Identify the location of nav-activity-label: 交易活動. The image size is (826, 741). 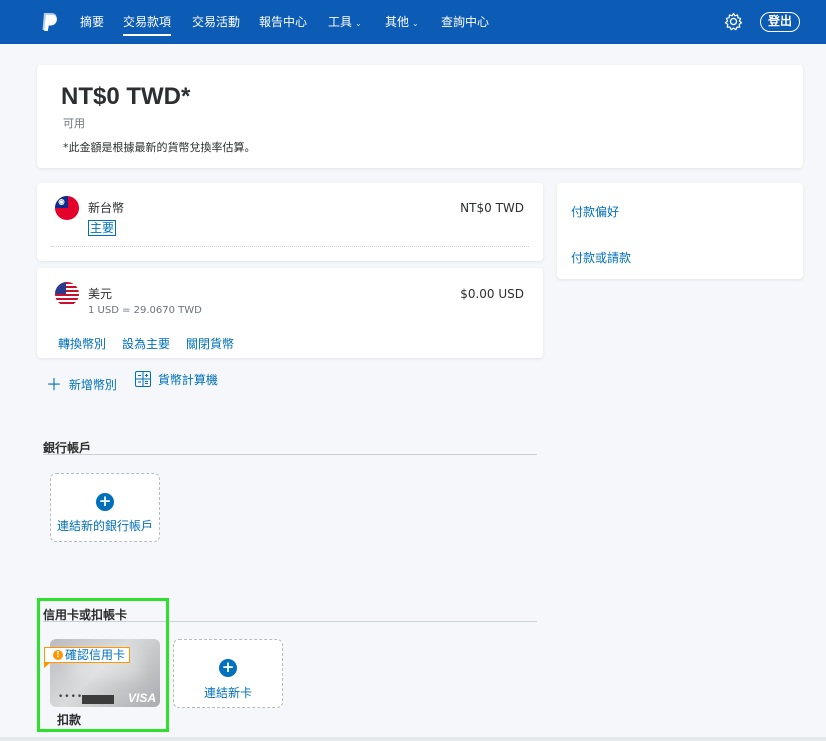
(216, 22).